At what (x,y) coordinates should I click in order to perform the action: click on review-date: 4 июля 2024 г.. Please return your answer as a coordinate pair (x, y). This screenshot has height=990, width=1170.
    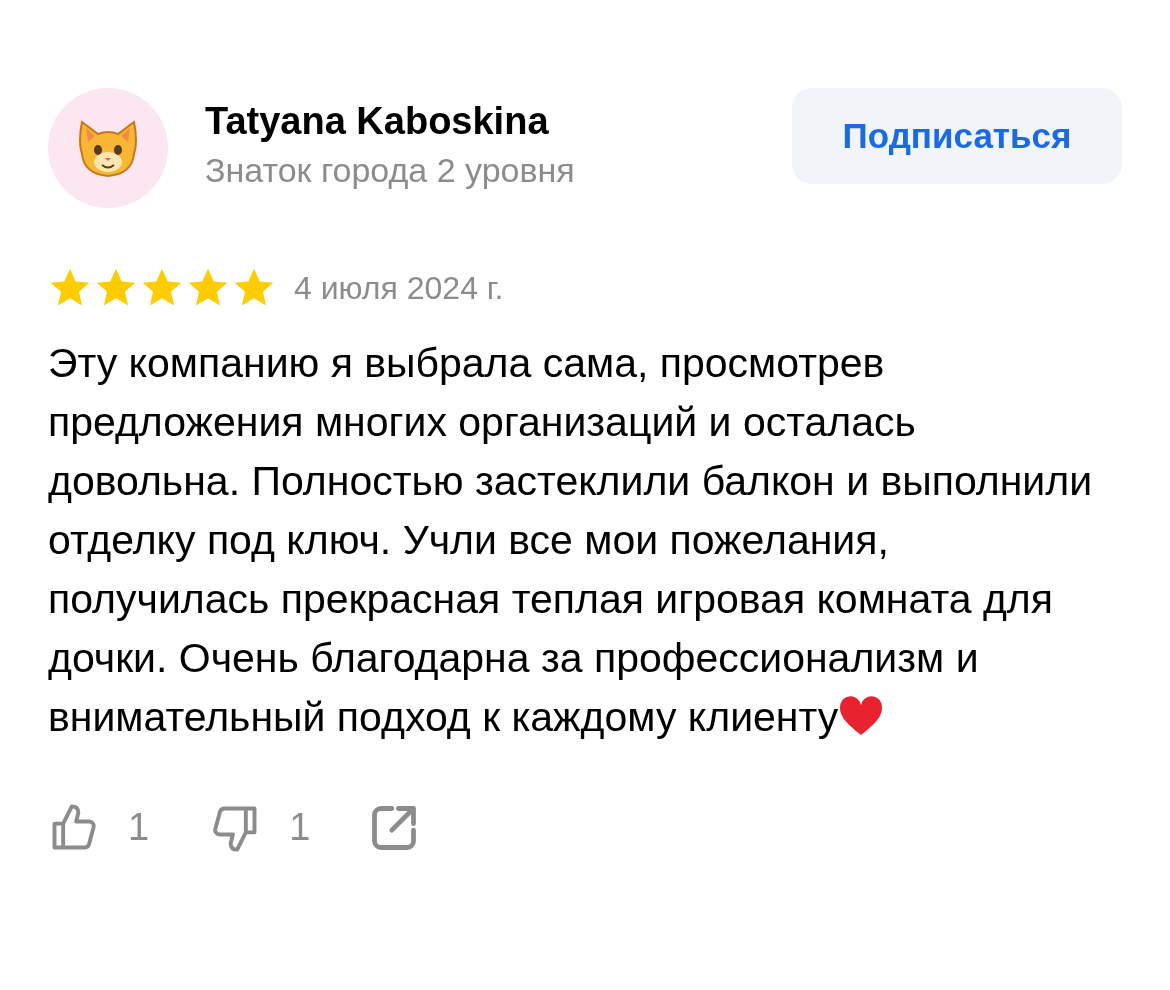
    Looking at the image, I should click on (399, 288).